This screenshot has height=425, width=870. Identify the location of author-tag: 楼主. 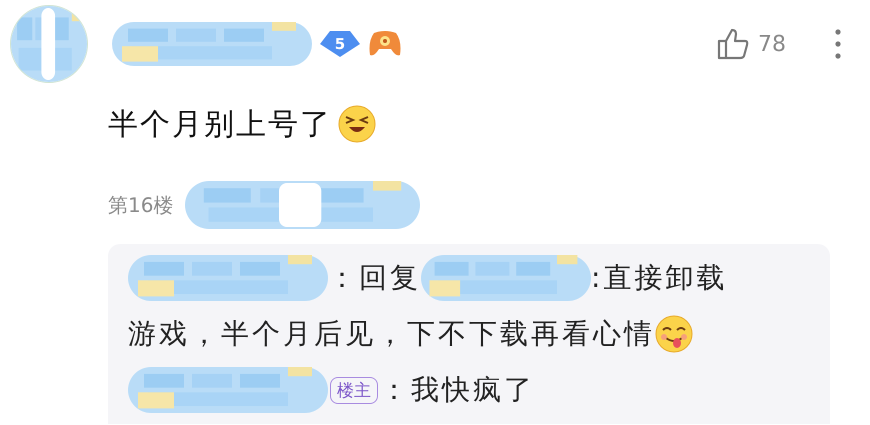
(354, 390).